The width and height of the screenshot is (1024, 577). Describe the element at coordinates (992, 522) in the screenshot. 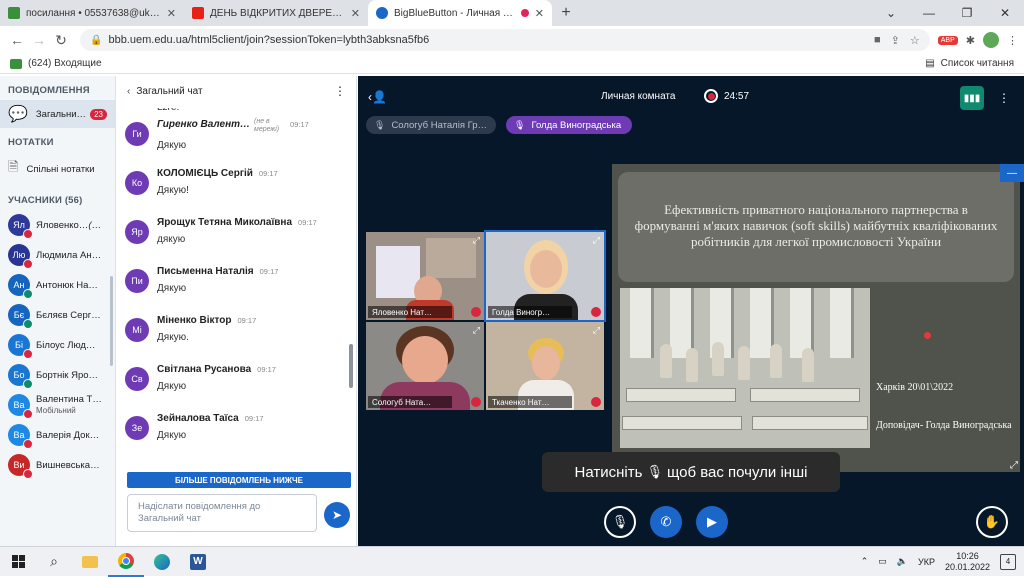

I see `raise-hand-button: ✋` at that location.